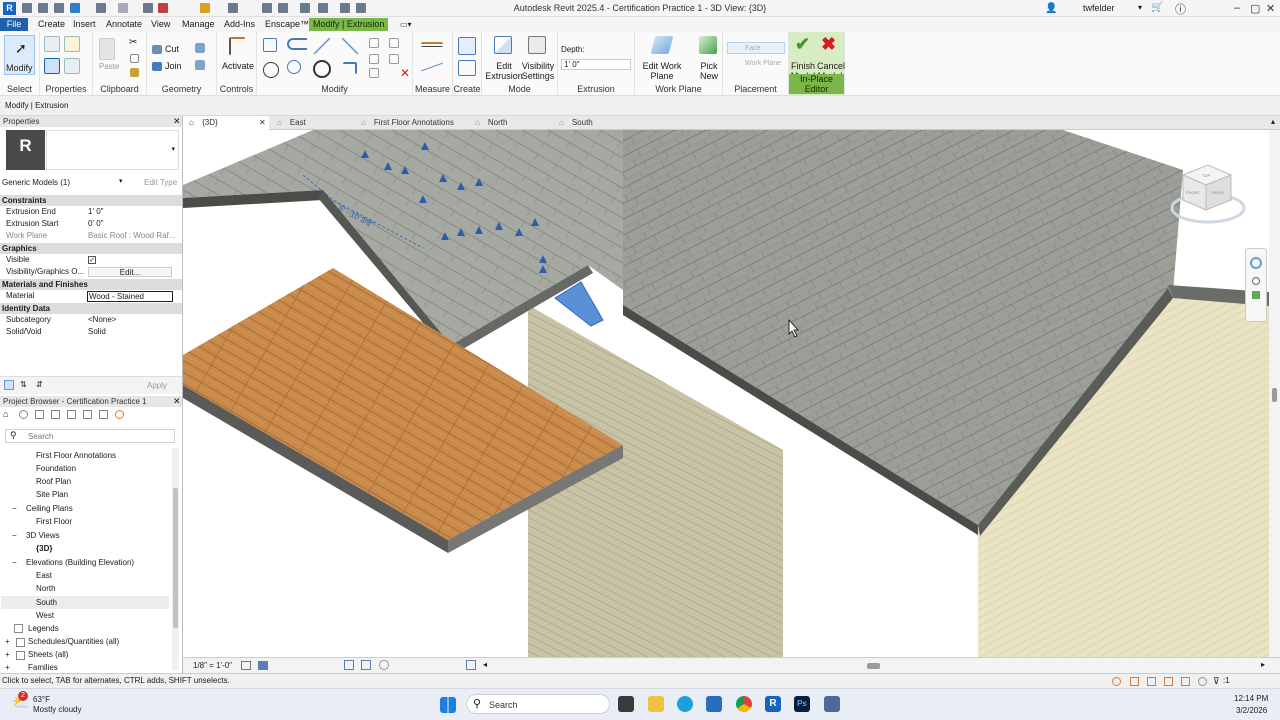  What do you see at coordinates (538, 71) in the screenshot?
I see `visibility-settings-button: Visibility Settings` at bounding box center [538, 71].